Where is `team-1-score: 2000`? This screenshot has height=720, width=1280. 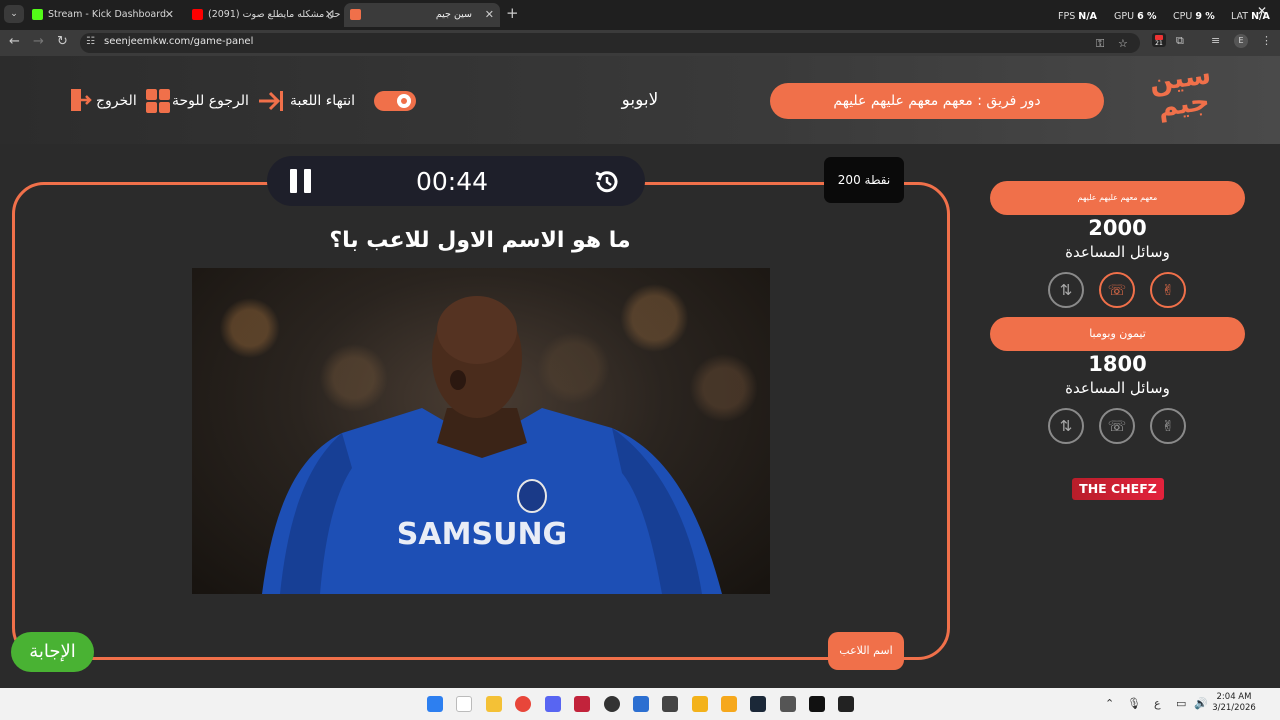
team-1-score: 2000 is located at coordinates (1117, 228).